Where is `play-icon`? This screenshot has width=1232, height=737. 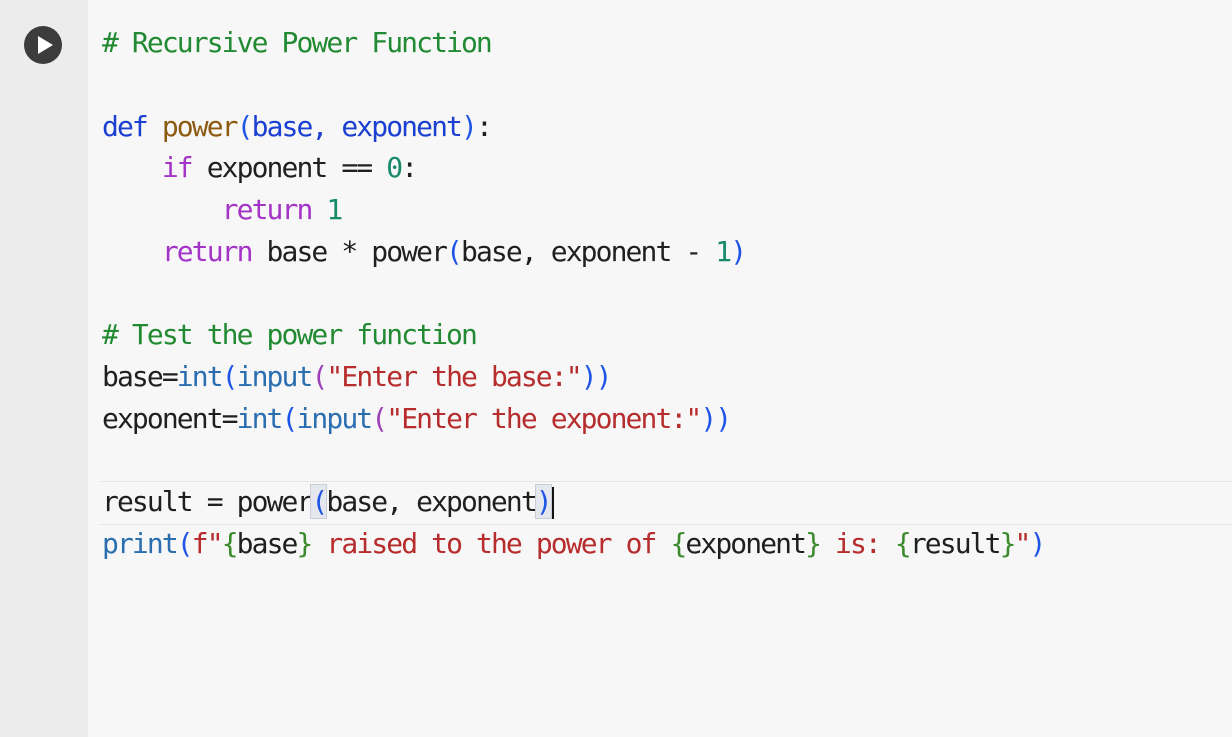
play-icon is located at coordinates (45, 45).